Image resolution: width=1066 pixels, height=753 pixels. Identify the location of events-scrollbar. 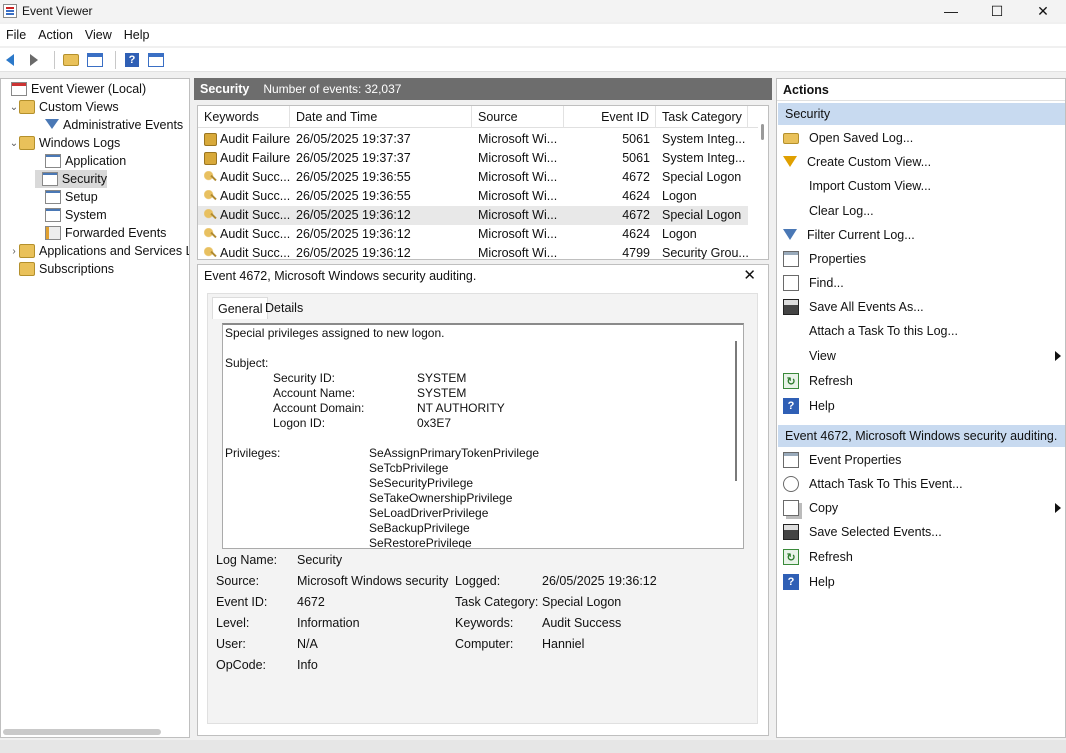
(762, 132).